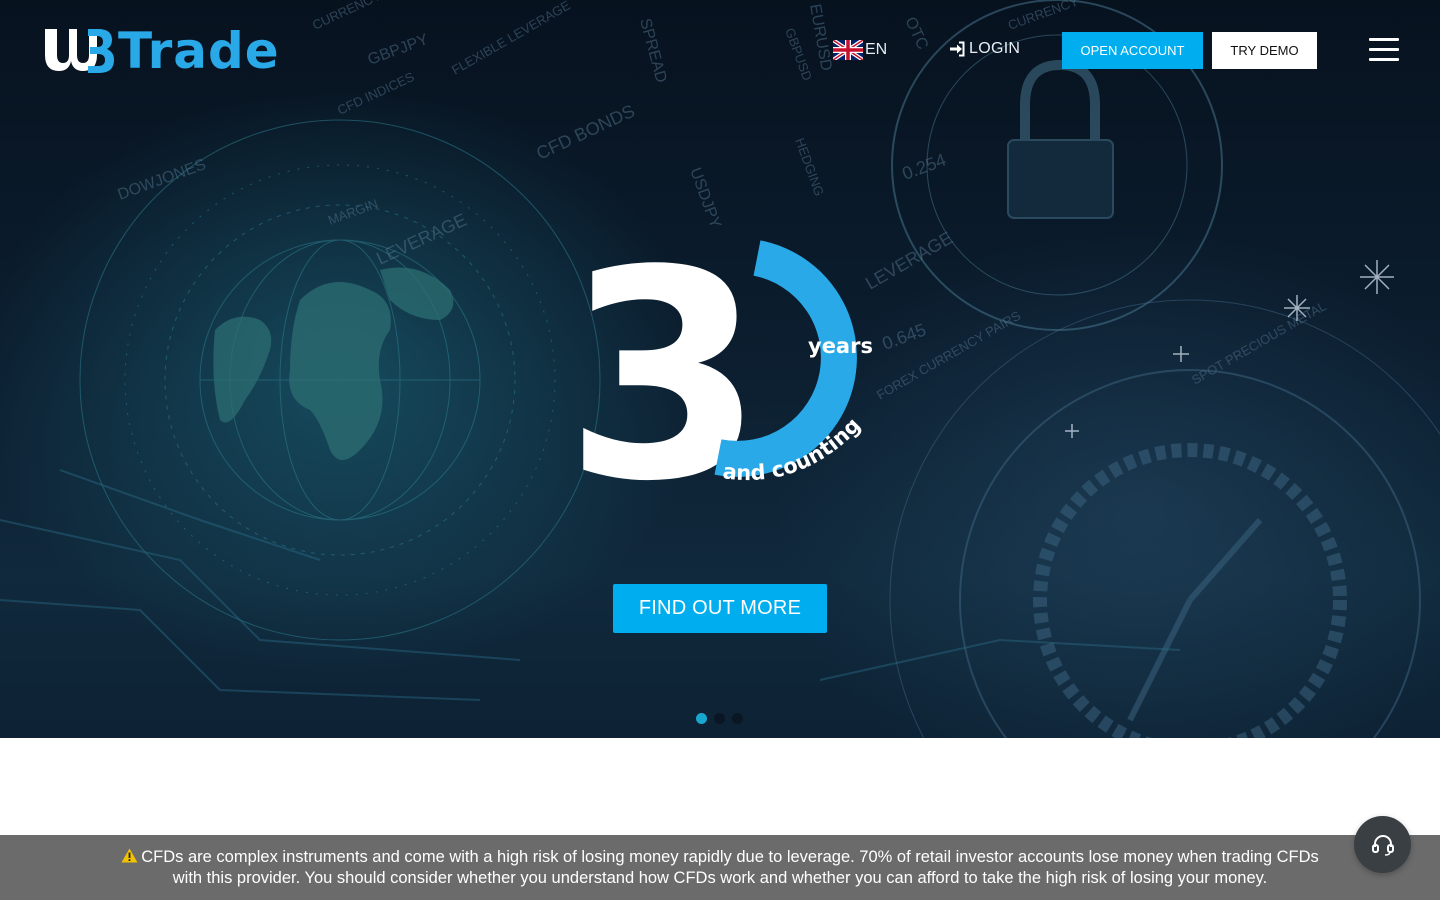 Image resolution: width=1440 pixels, height=900 pixels. I want to click on bg-word: USDJPY, so click(705, 198).